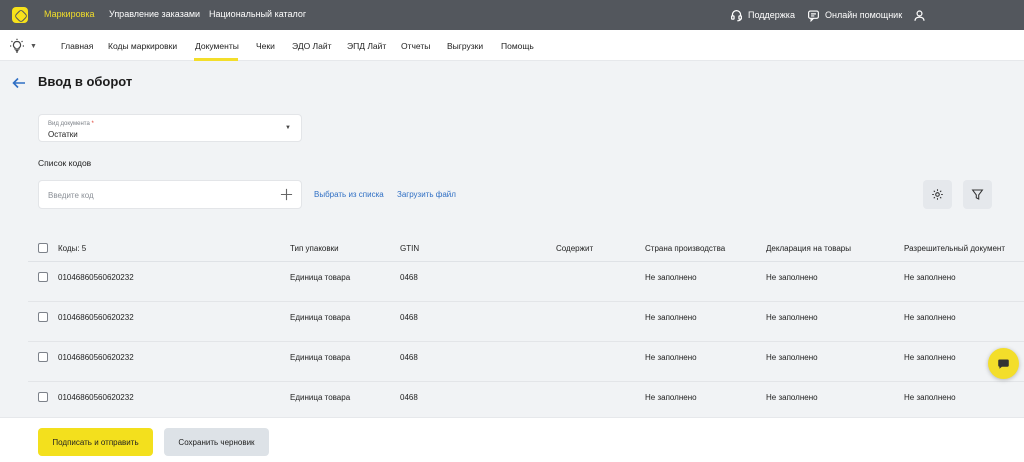  I want to click on top-link-orders: Управление заказами, so click(154, 14).